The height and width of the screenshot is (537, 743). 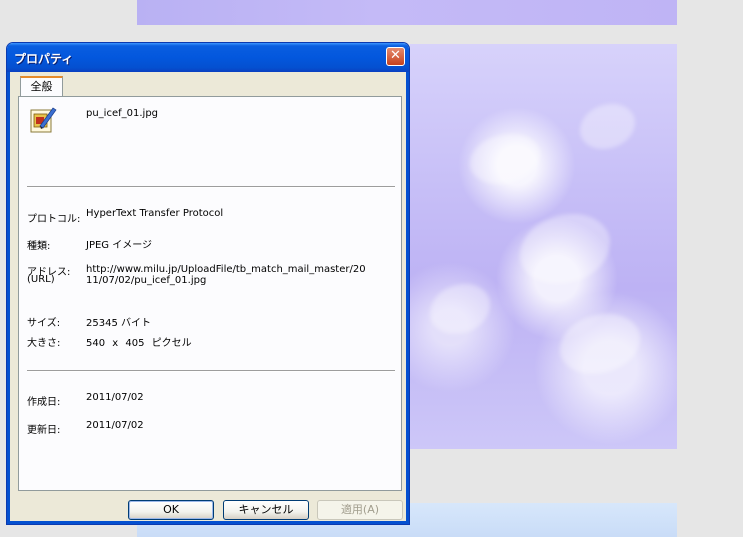 What do you see at coordinates (122, 113) in the screenshot?
I see `file-name: pu_icef_01.jpg` at bounding box center [122, 113].